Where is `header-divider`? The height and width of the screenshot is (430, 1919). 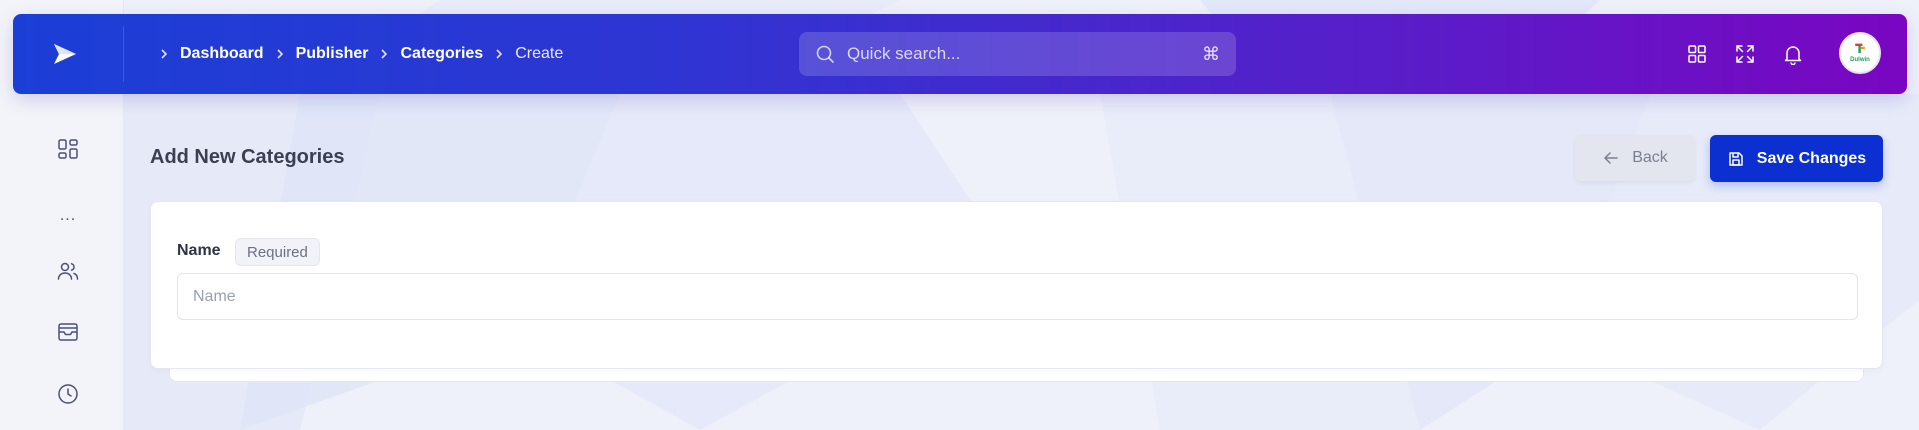 header-divider is located at coordinates (123, 54).